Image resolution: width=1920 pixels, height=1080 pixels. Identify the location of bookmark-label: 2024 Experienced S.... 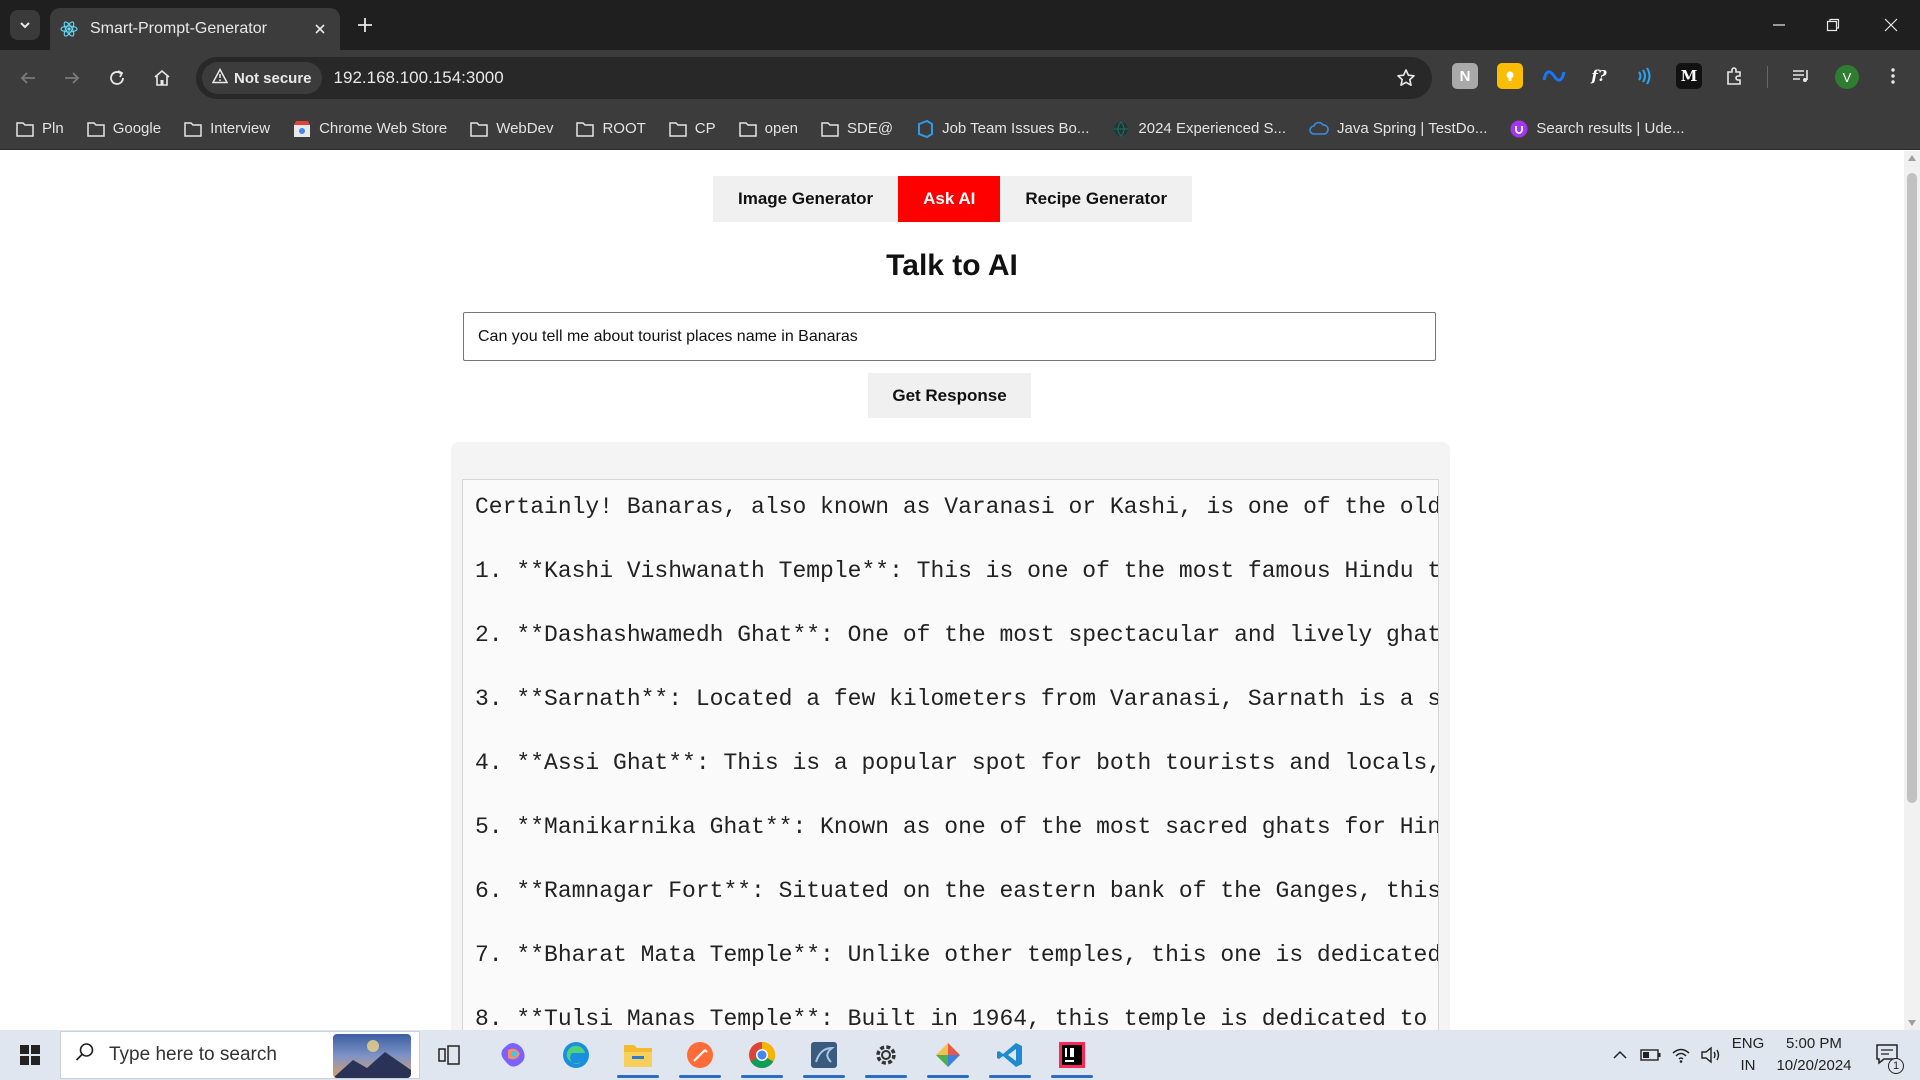
(1212, 128).